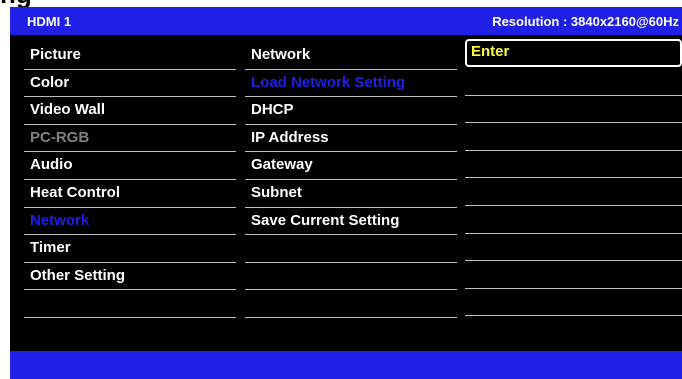 The image size is (682, 379). Describe the element at coordinates (130, 277) in the screenshot. I see `menu-item-other-setting: Other Setting` at that location.